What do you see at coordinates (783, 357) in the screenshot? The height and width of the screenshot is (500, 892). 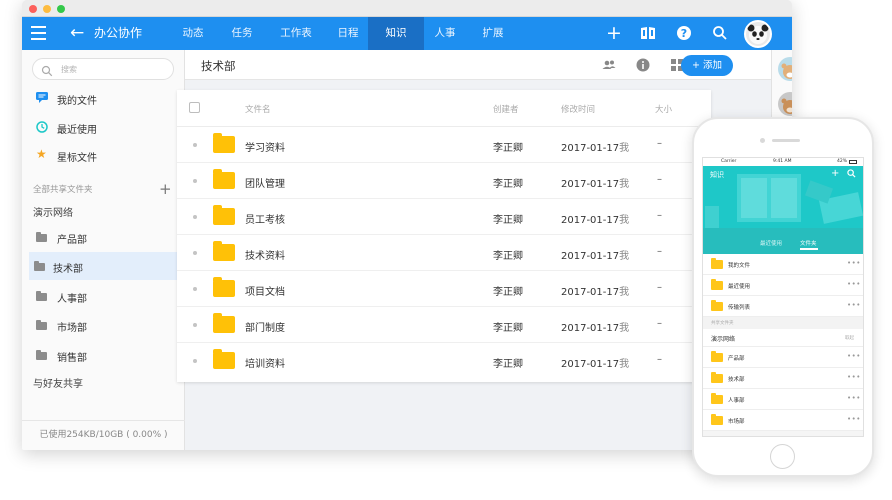 I see `mobile-folder-item: 产品部 •••` at bounding box center [783, 357].